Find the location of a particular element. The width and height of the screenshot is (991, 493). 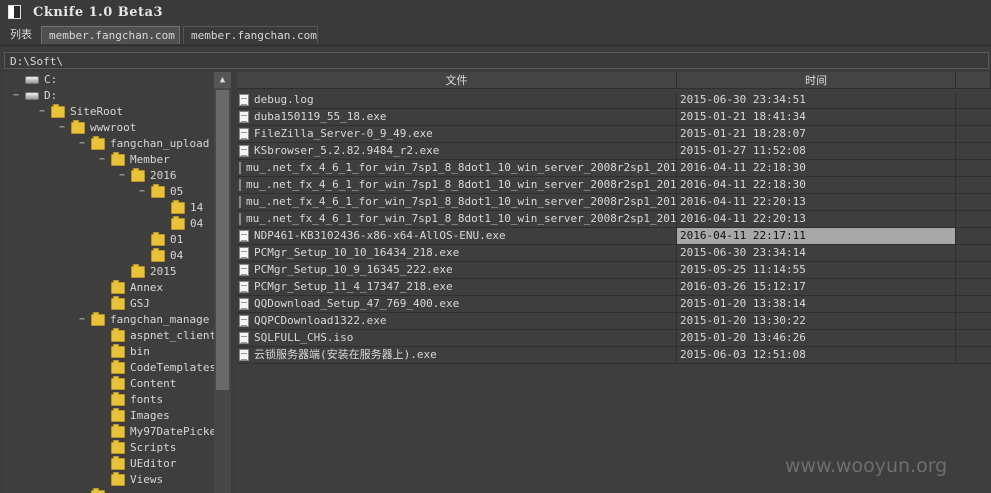

tree-item: C: is located at coordinates (34, 80).